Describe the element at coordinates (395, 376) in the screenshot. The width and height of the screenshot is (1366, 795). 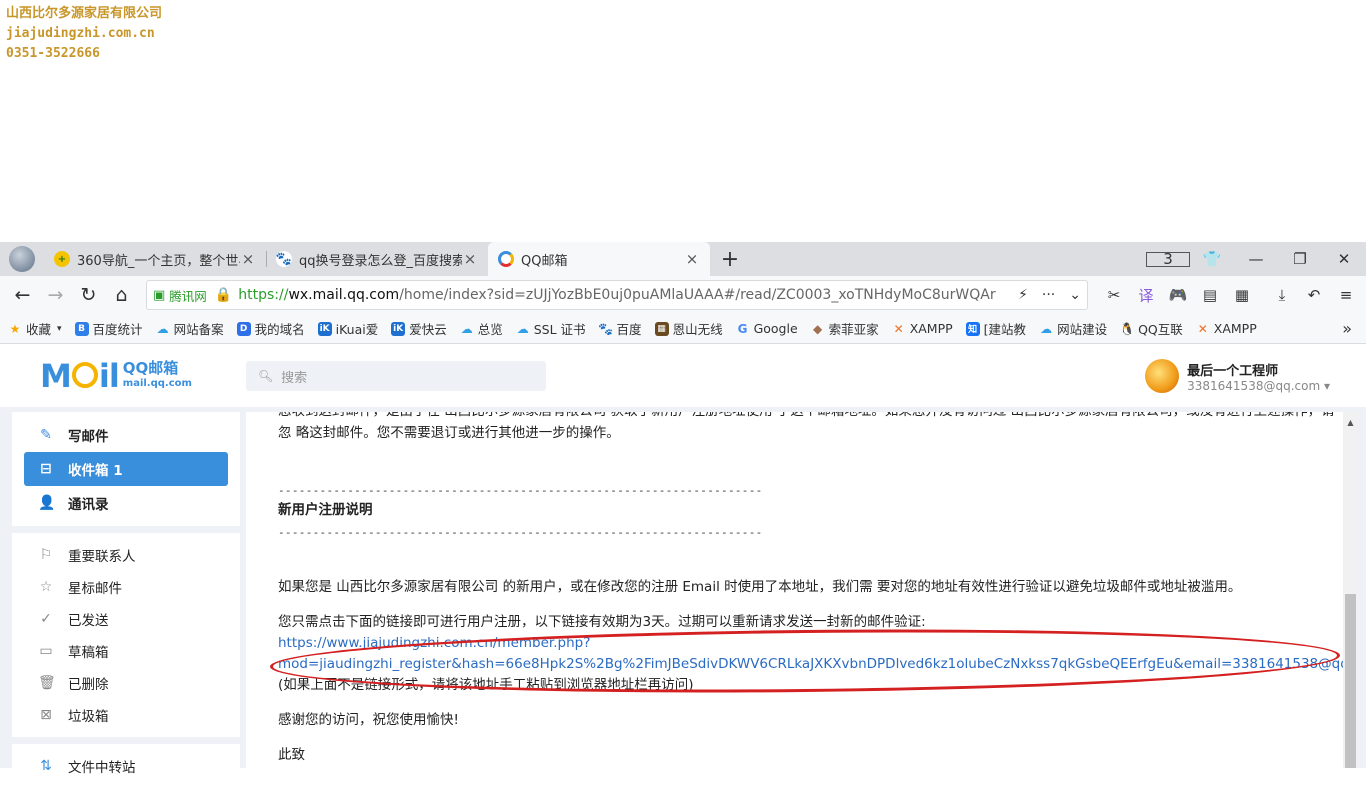
I see `search-input: 🔍︎ 搜索` at that location.